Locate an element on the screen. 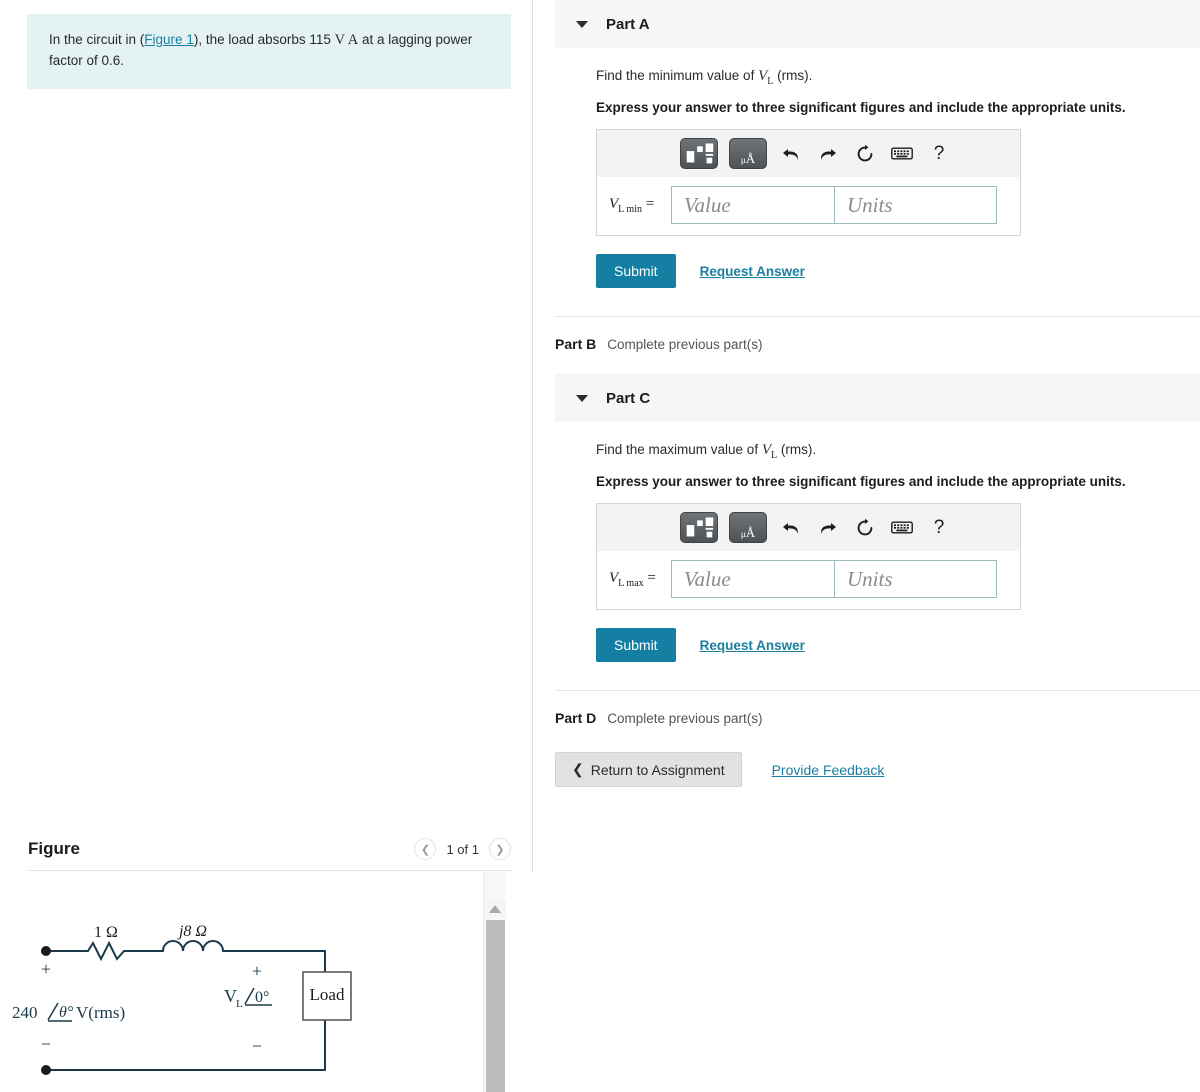 The image size is (1200, 1092). load-voltage-label: V L 0° is located at coordinates (248, 998).